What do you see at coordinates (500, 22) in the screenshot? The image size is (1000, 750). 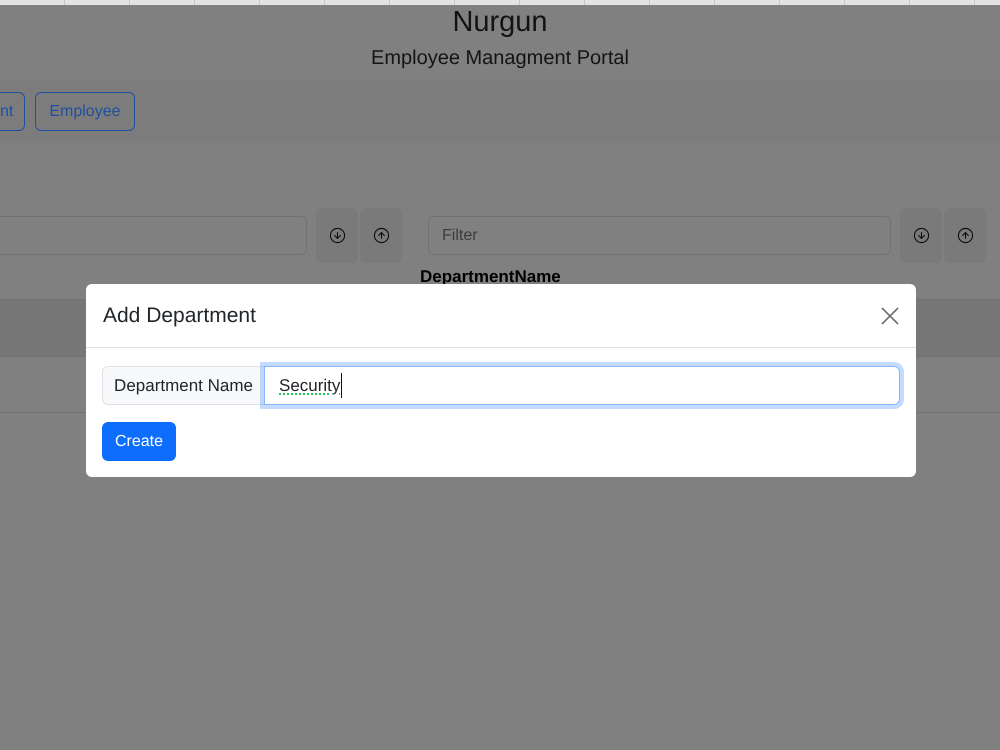 I see `page-title: Nurgun` at bounding box center [500, 22].